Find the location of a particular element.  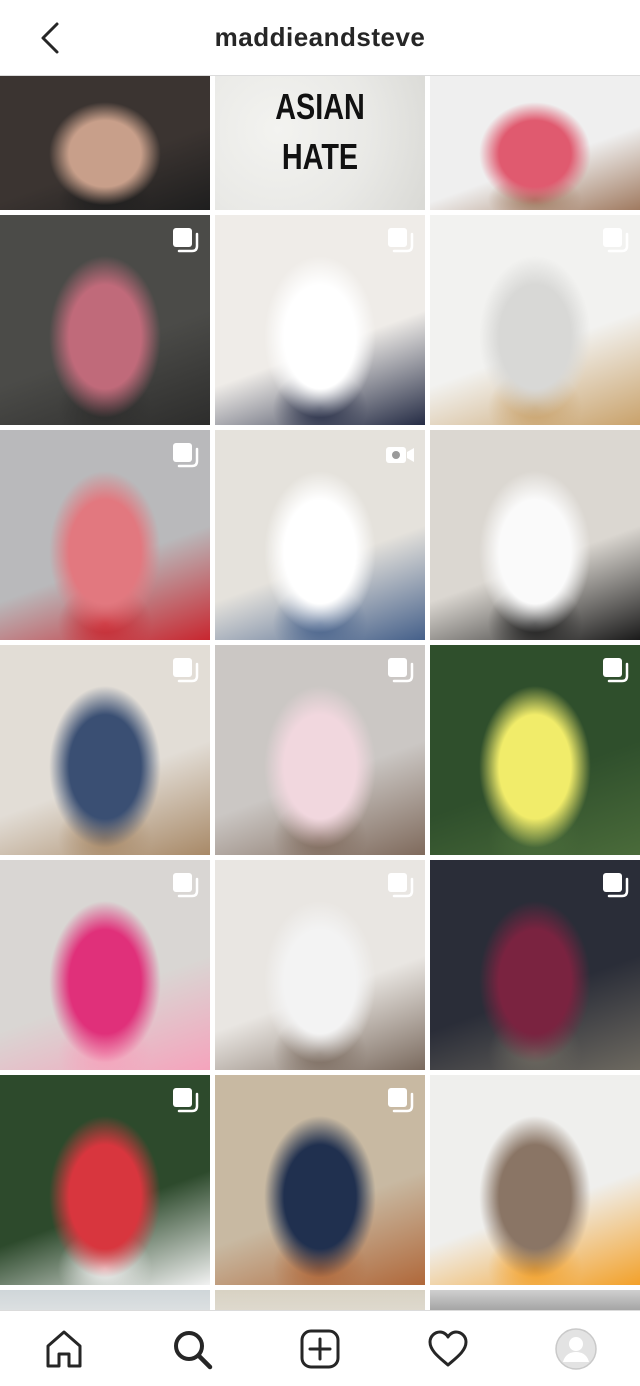

chevron-left-icon is located at coordinates (50, 38).